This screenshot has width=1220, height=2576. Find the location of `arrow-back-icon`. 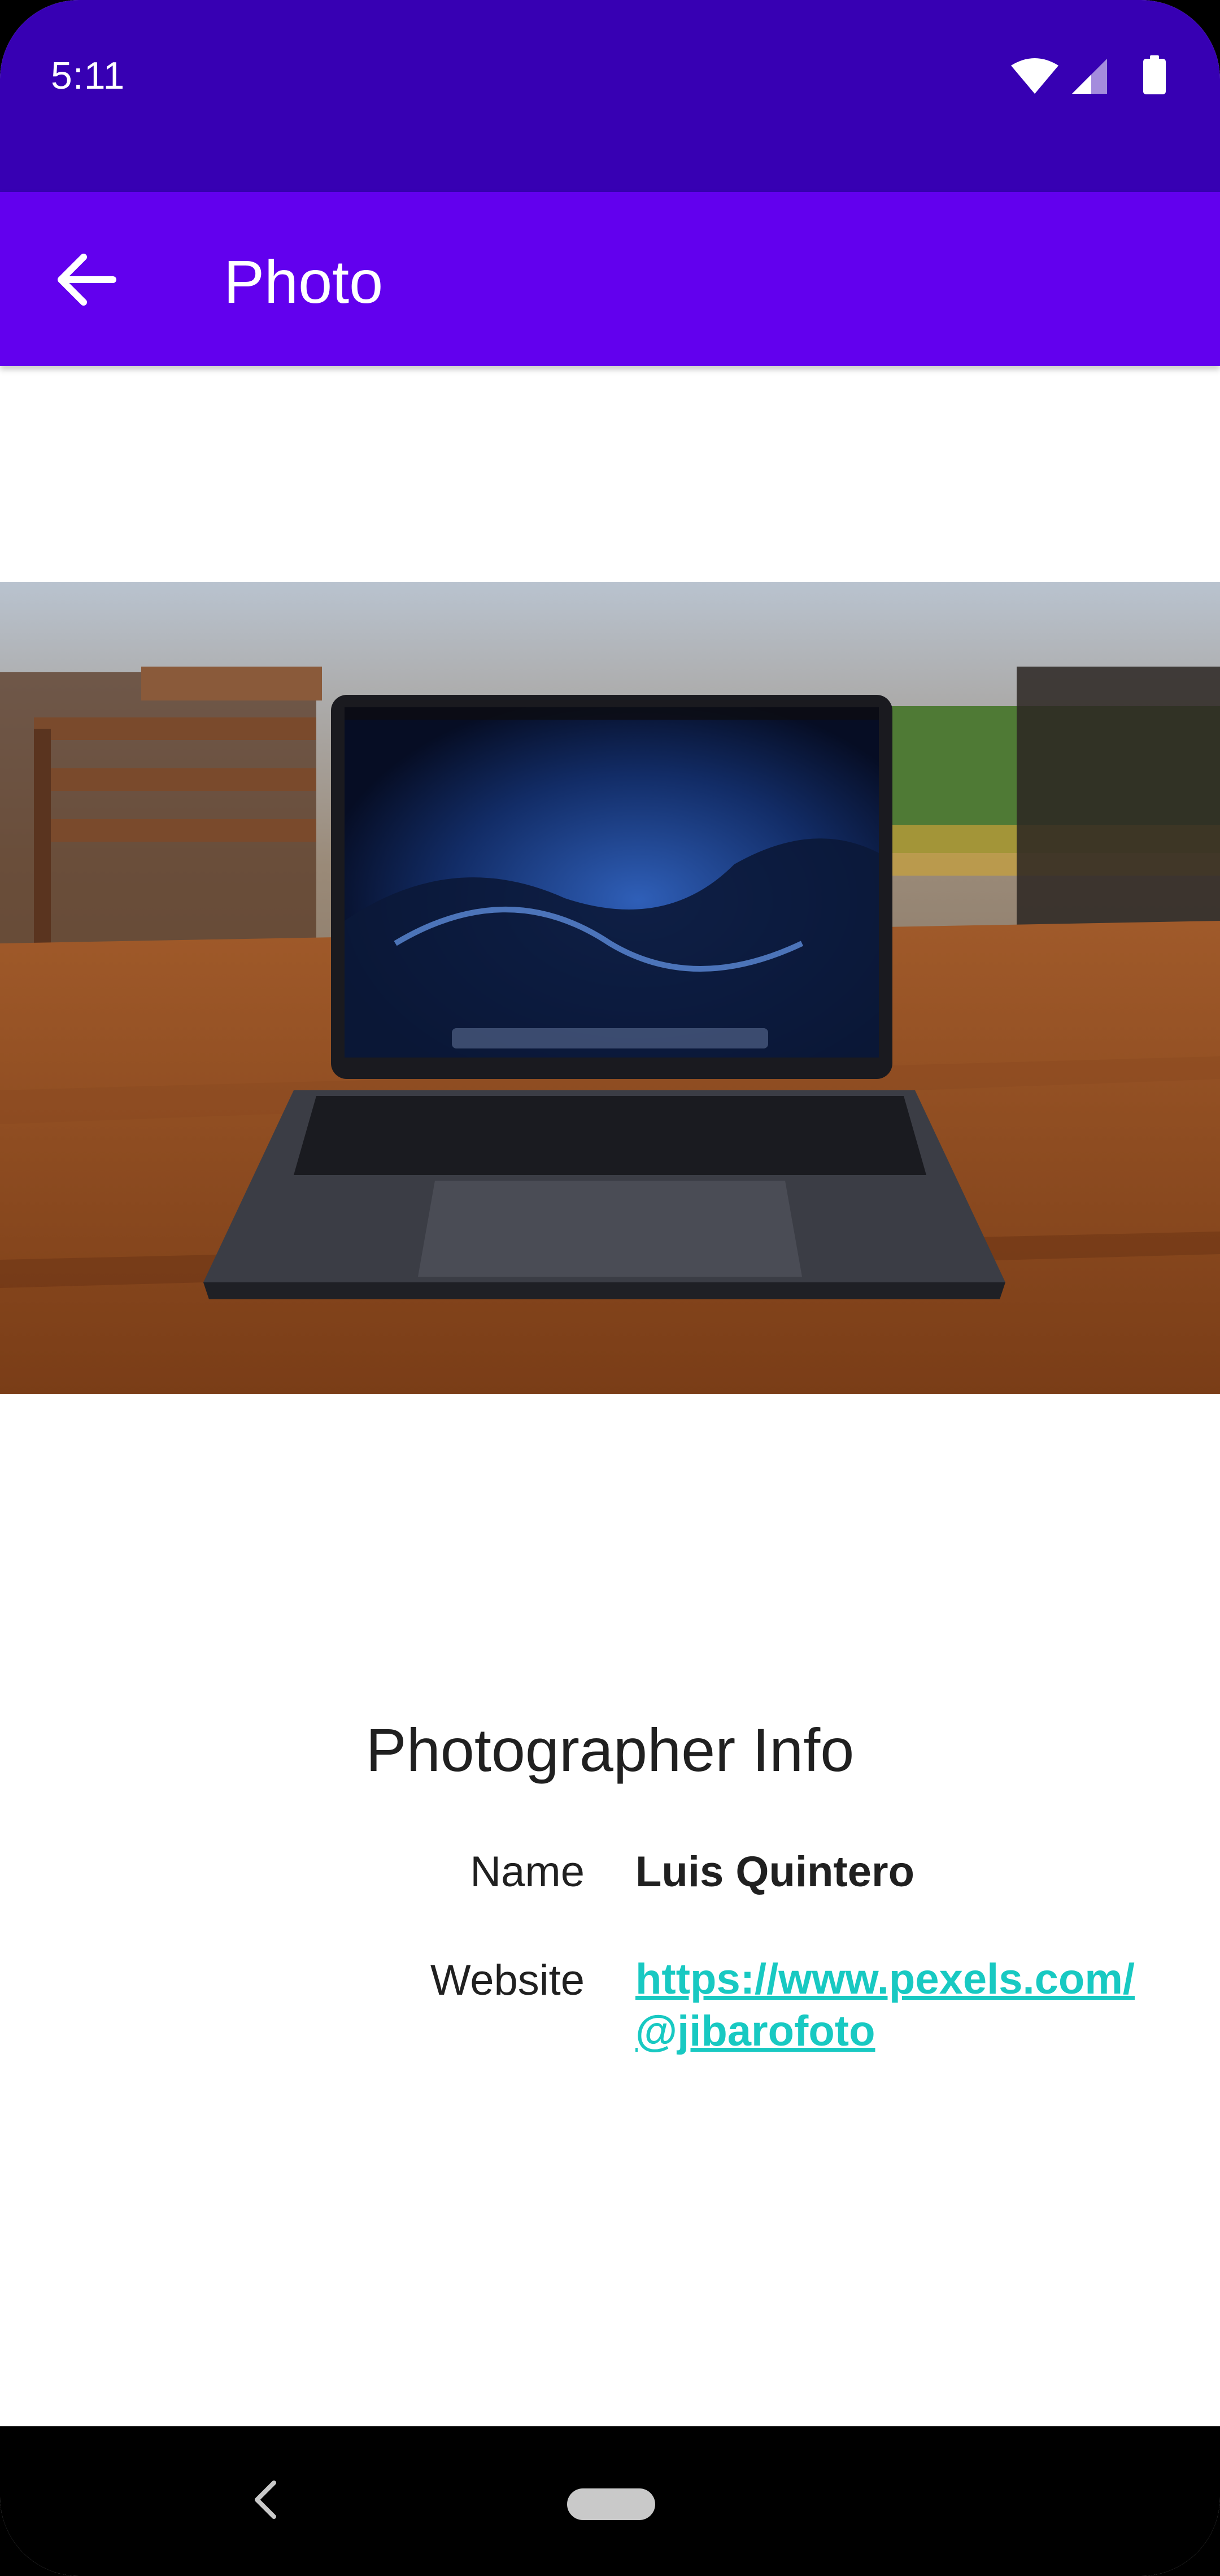

arrow-back-icon is located at coordinates (87, 280).